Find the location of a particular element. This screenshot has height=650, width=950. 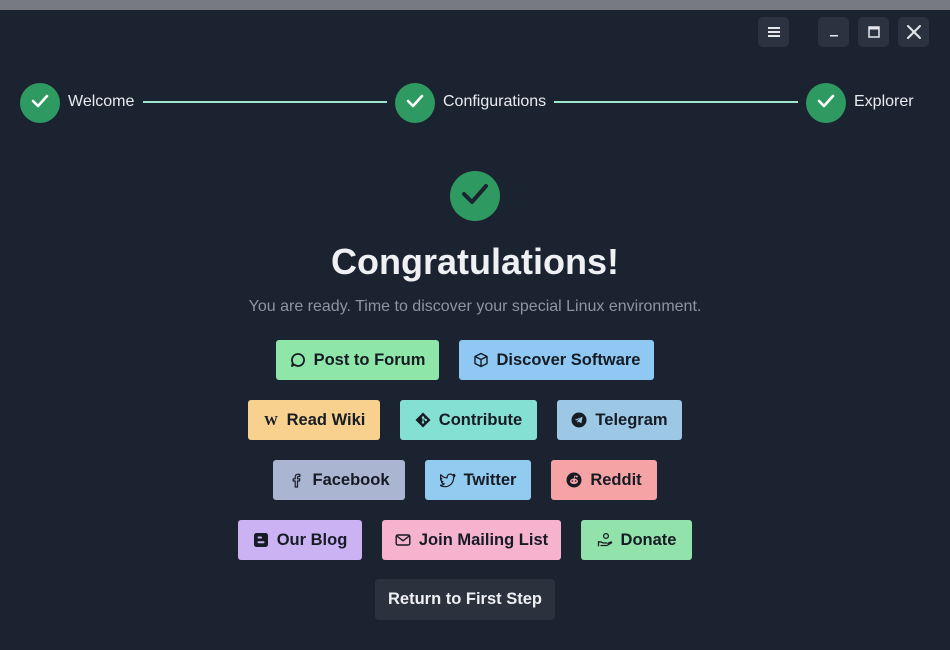

window-top-edge is located at coordinates (475, 5).